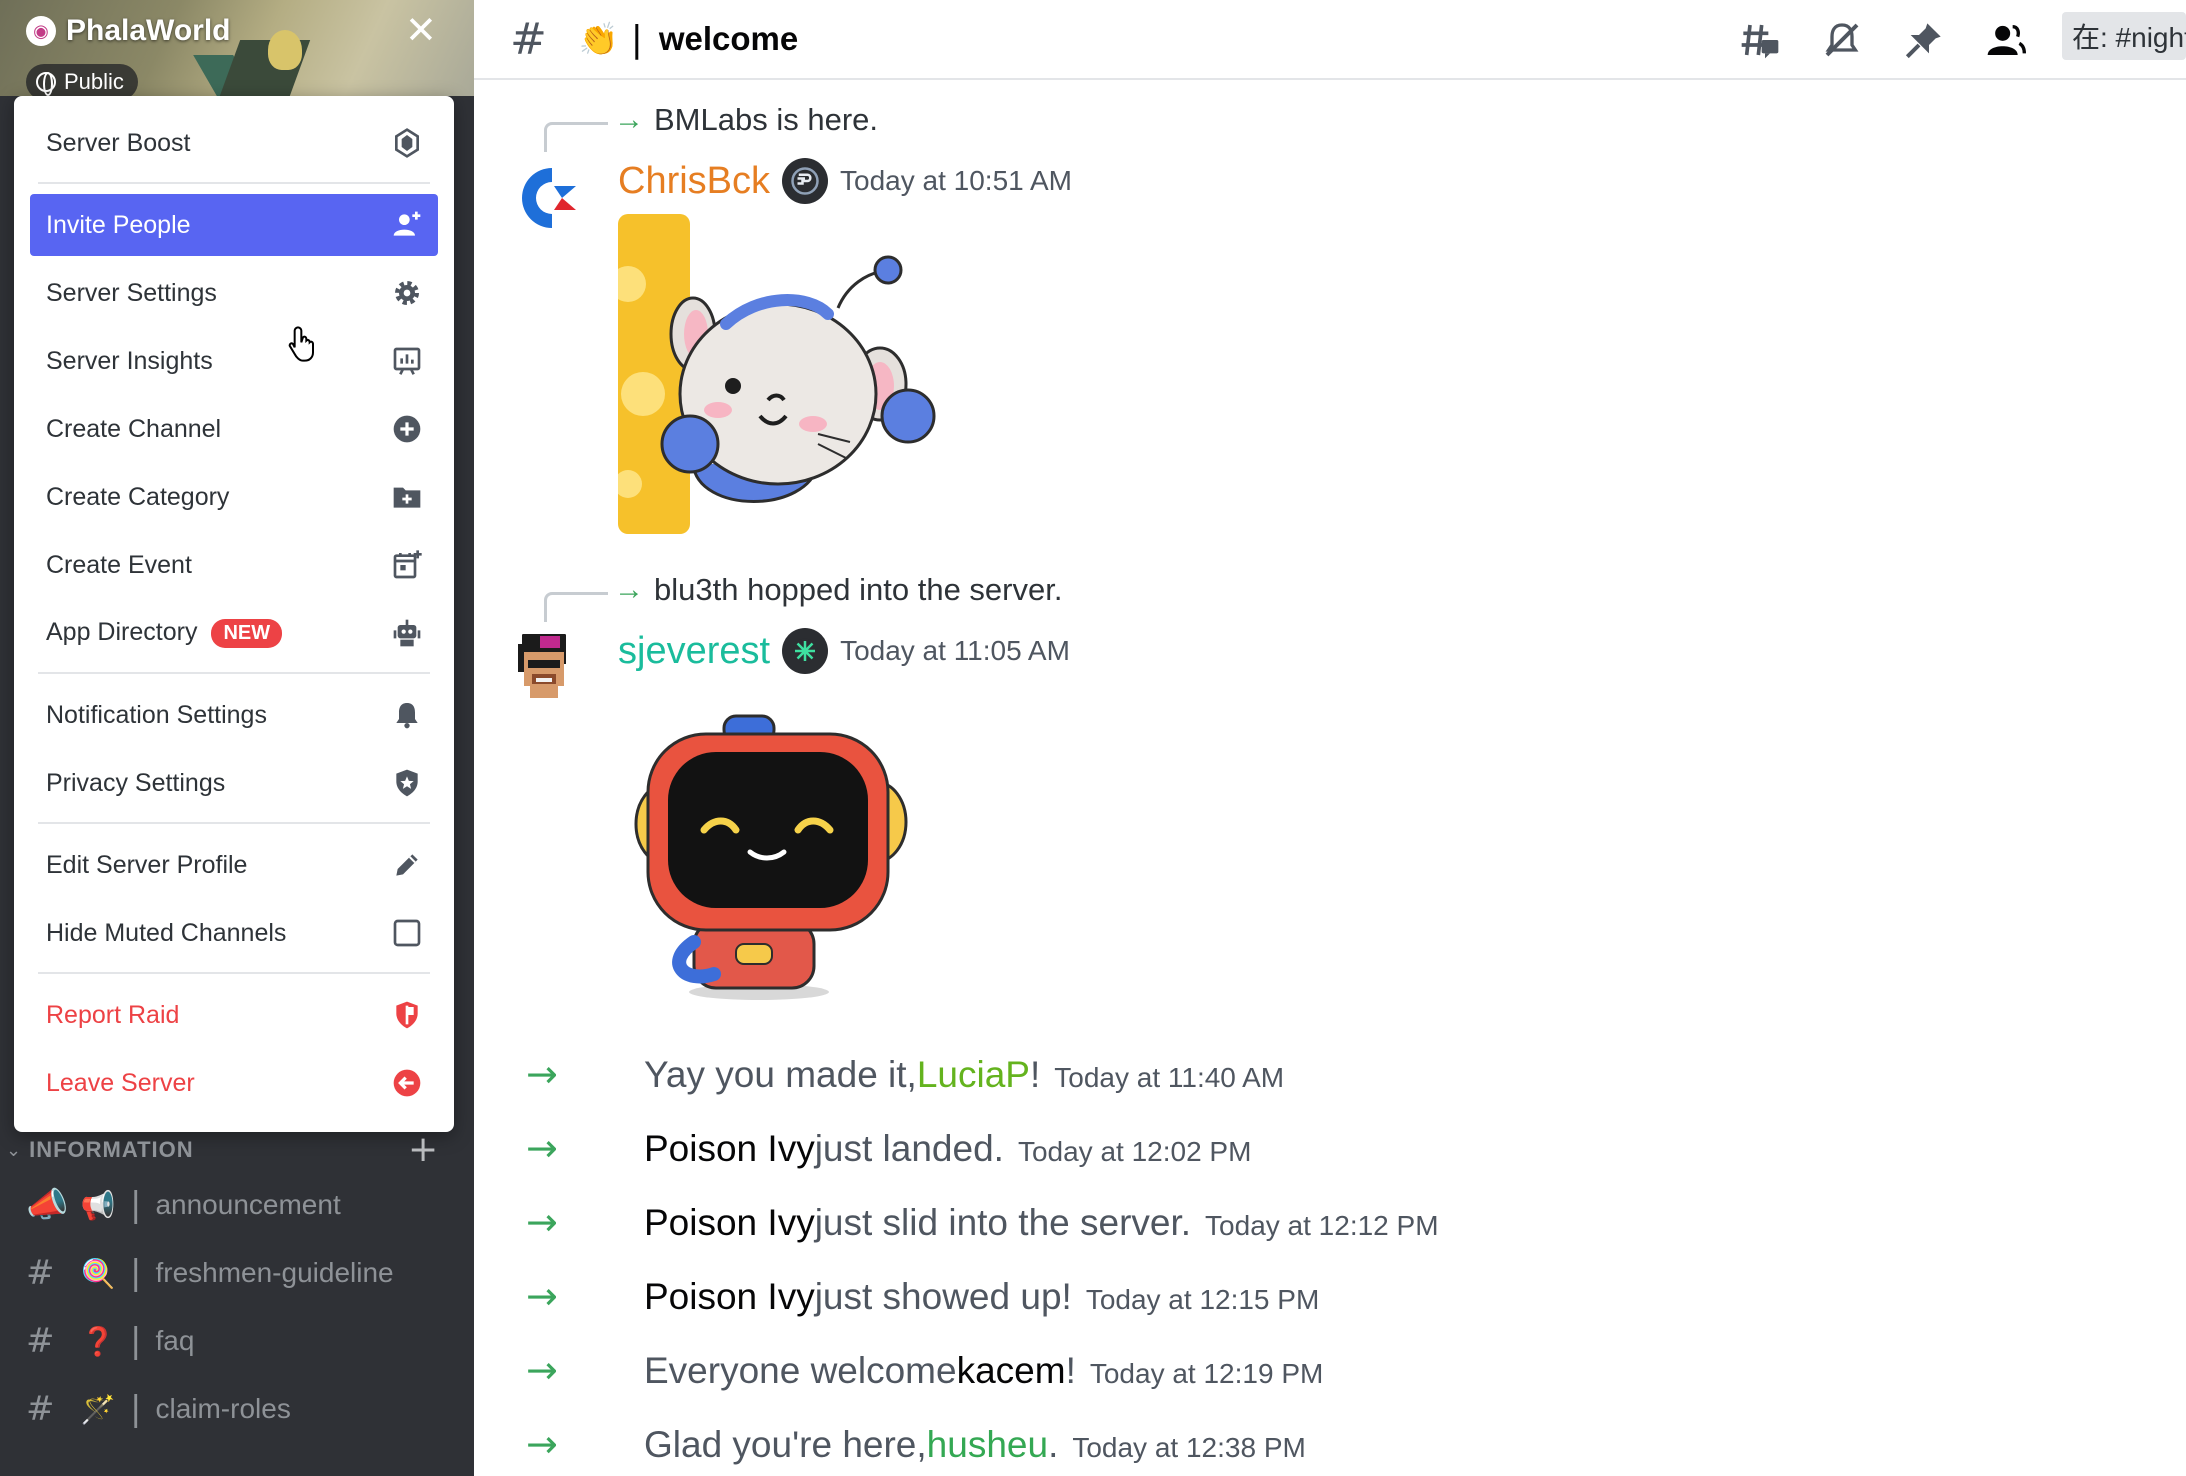  Describe the element at coordinates (1842, 40) in the screenshot. I see `notification-muted-icon` at that location.